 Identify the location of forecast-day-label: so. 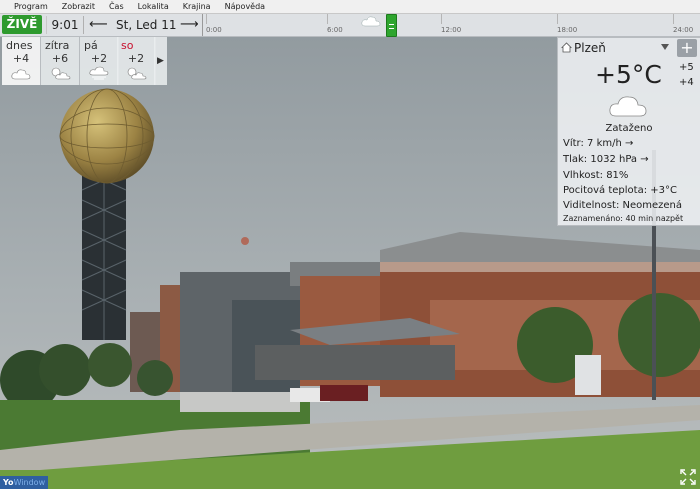
(127, 45).